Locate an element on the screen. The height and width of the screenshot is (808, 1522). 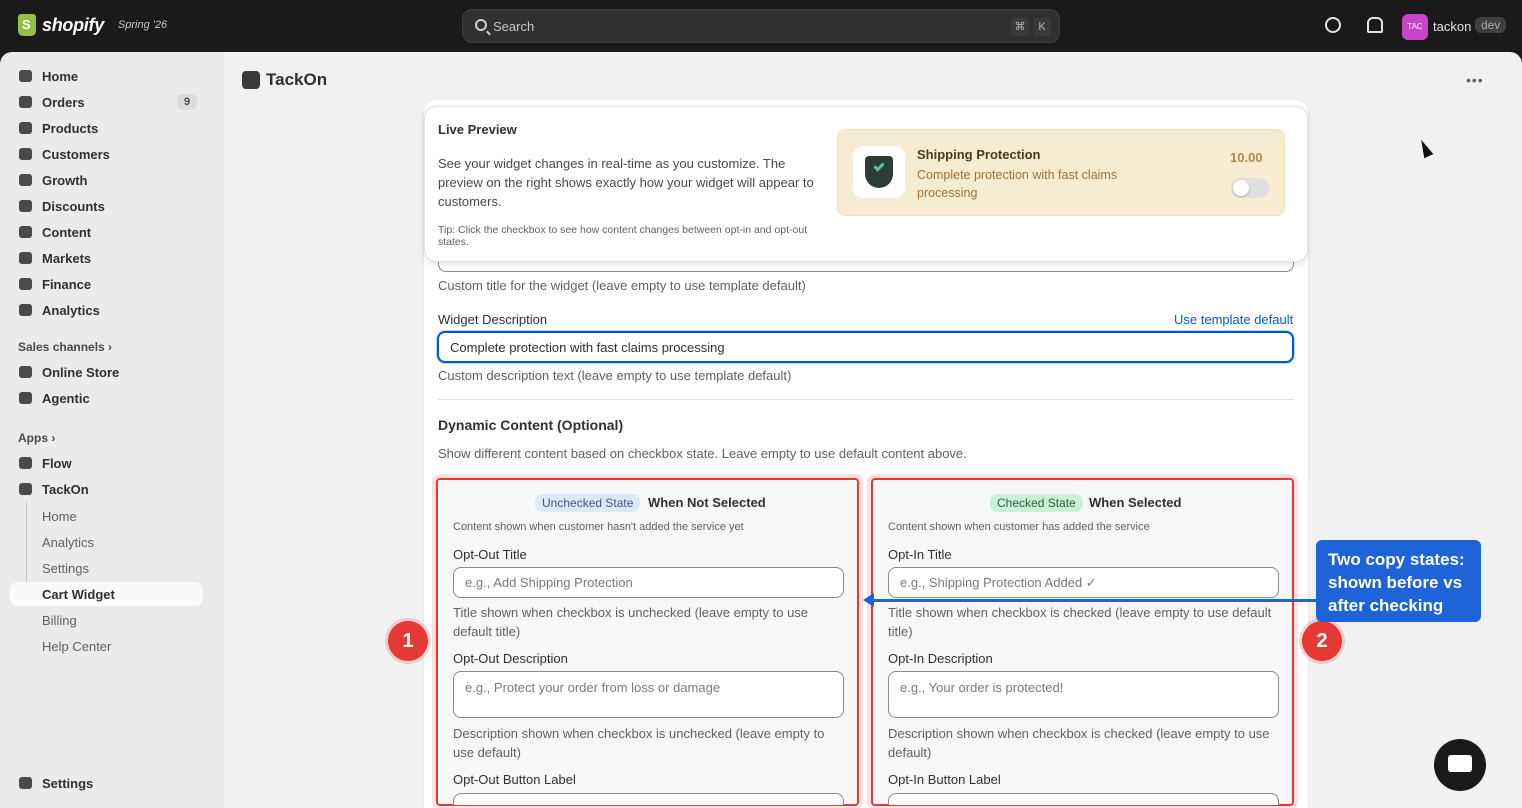
sidebar-item-orders: Orders 9 is located at coordinates (106, 102).